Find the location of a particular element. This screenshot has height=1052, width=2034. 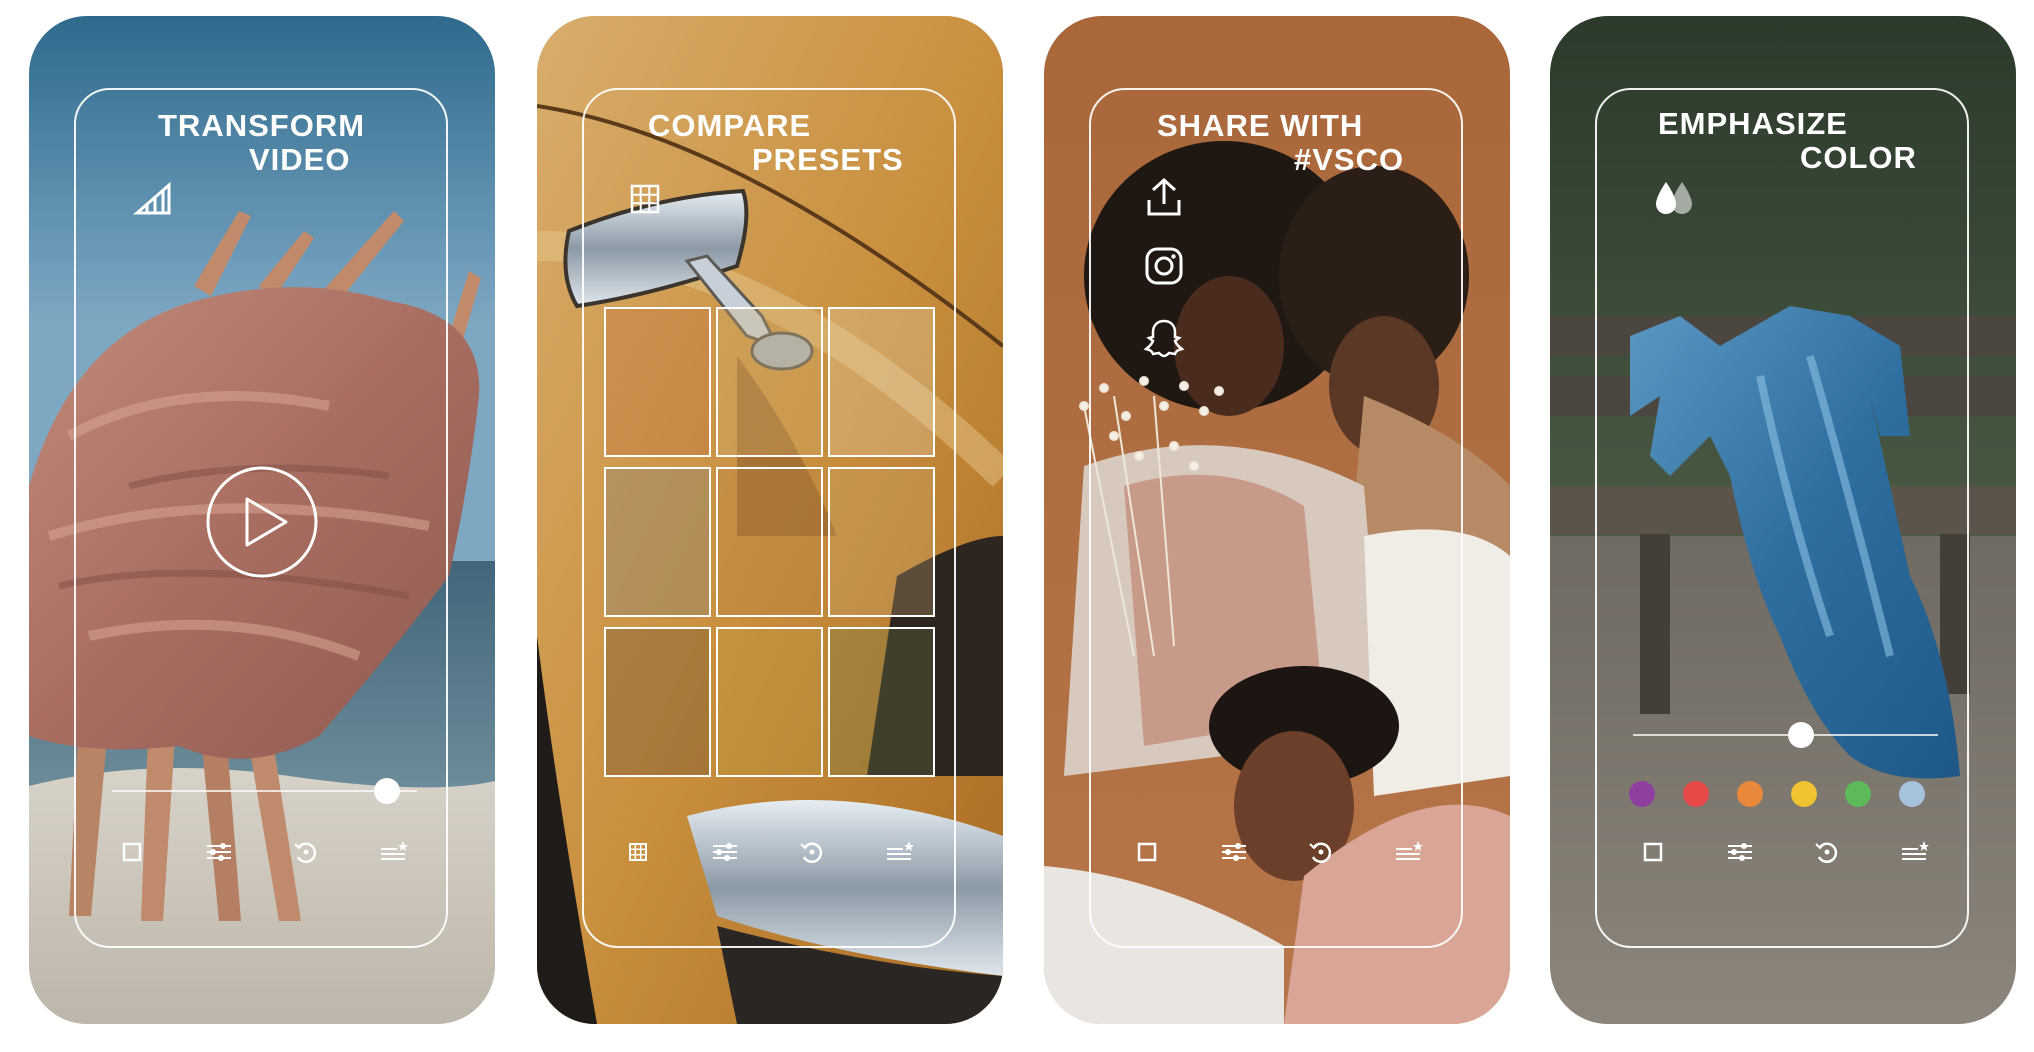

preset-compare-grid is located at coordinates (769, 542).